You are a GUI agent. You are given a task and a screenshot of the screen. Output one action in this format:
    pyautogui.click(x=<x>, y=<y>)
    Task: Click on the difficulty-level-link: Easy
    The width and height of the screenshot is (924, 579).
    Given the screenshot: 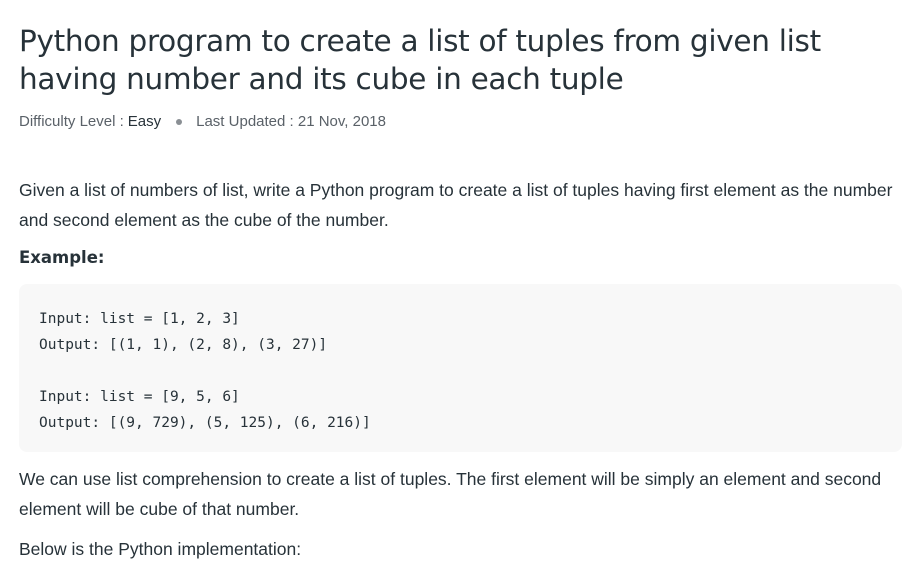 What is the action you would take?
    pyautogui.click(x=144, y=122)
    